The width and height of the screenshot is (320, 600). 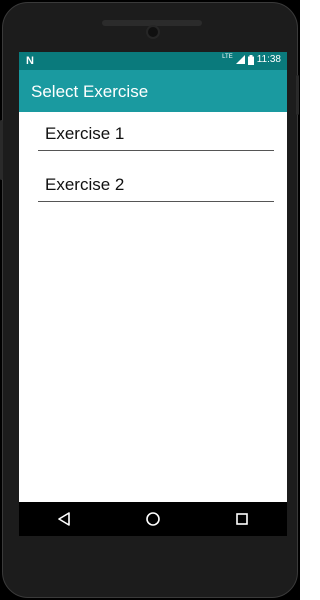 I want to click on app-bar: Select Exercise, so click(x=153, y=91).